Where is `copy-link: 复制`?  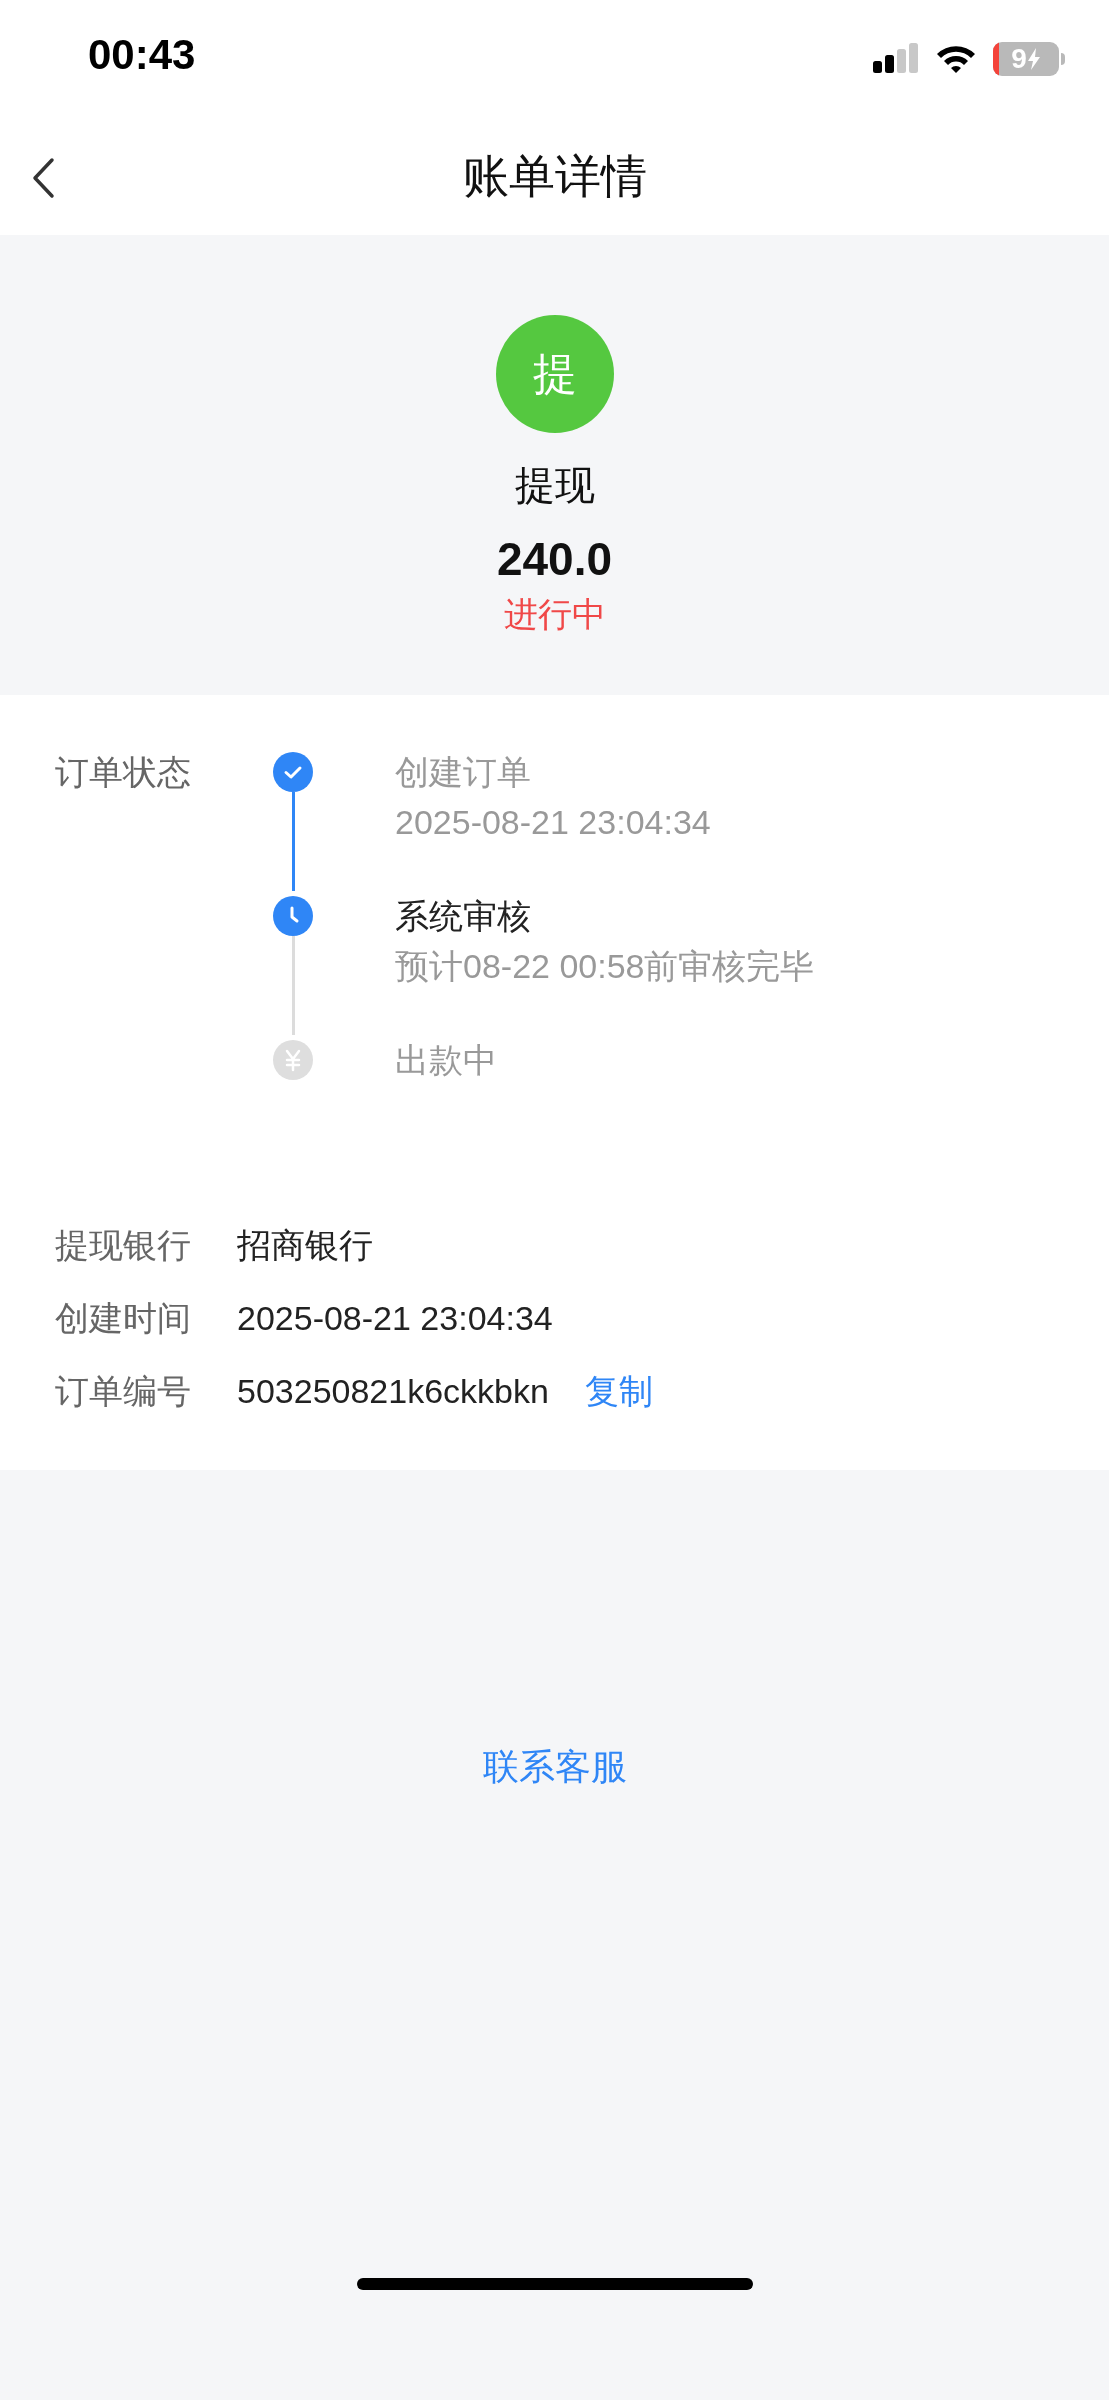 copy-link: 复制 is located at coordinates (618, 1391).